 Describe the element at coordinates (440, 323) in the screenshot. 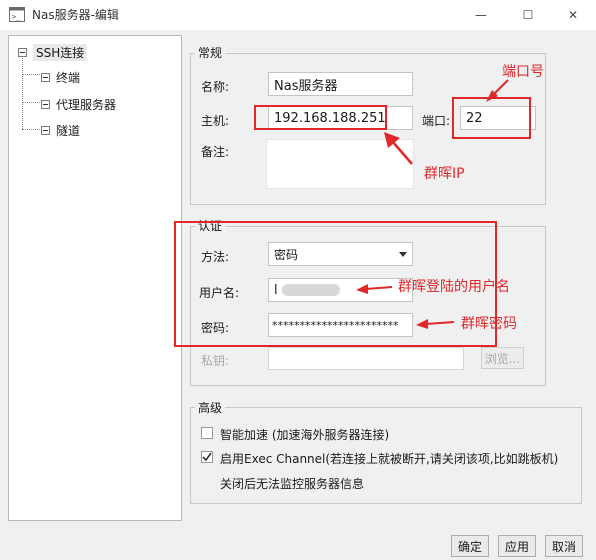

I see `password-arrow` at that location.